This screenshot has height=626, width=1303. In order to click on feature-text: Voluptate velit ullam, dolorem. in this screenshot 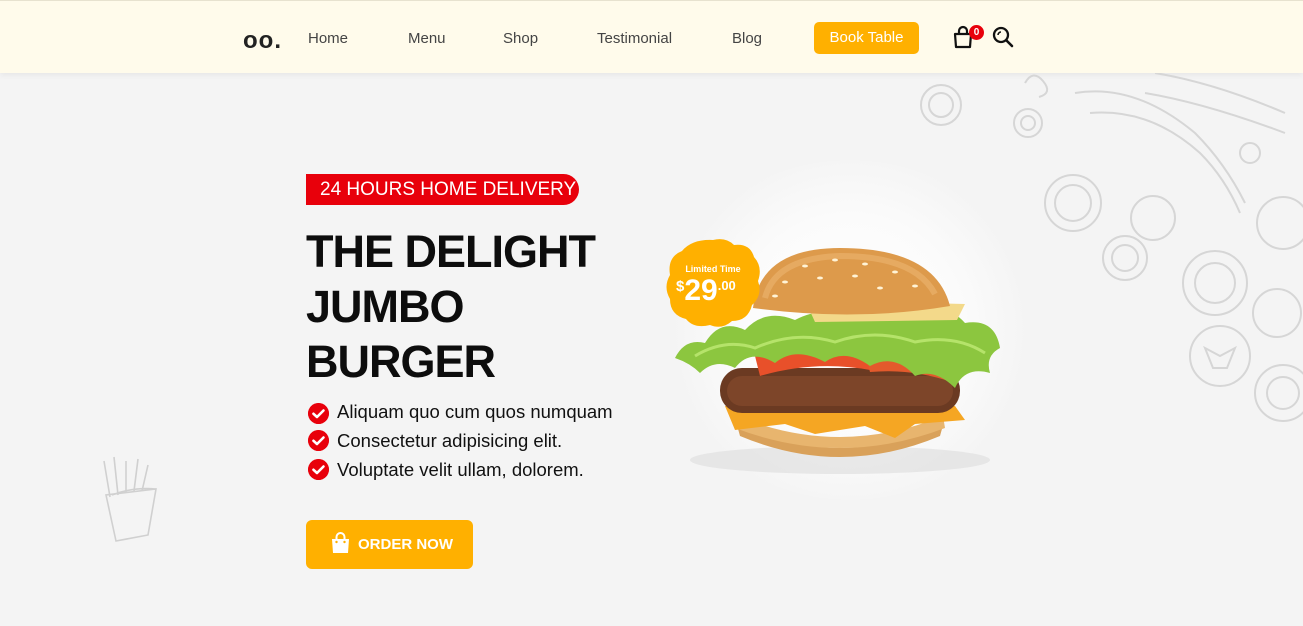, I will do `click(460, 469)`.